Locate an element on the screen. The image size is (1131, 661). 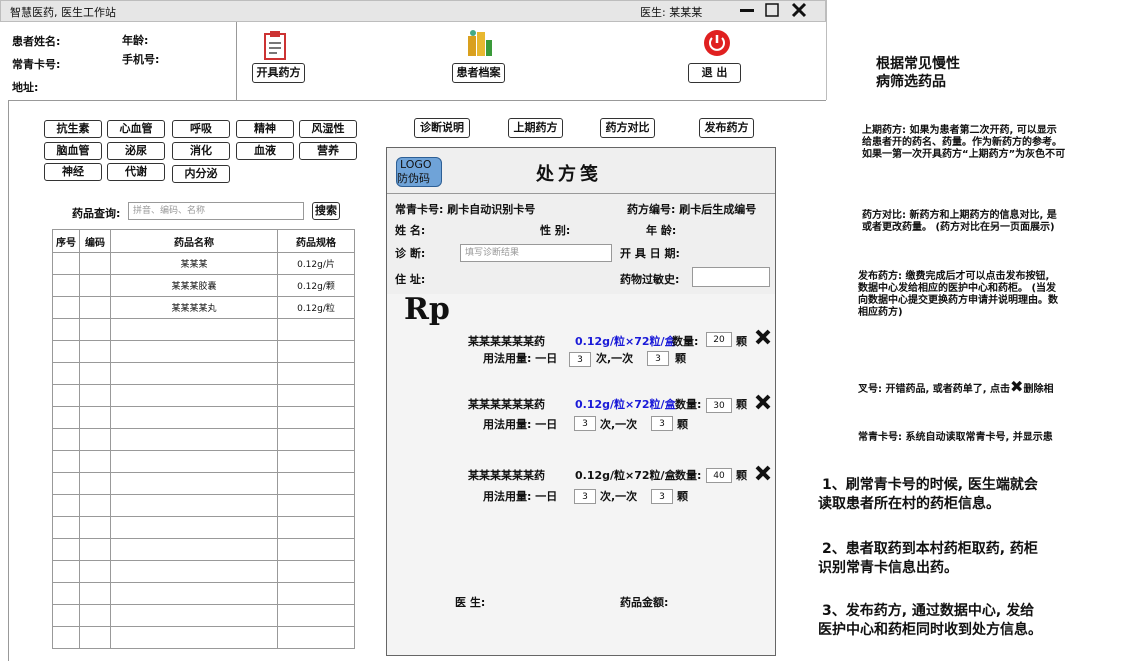
compare-prescription-button: 药方对比 is located at coordinates (627, 128).